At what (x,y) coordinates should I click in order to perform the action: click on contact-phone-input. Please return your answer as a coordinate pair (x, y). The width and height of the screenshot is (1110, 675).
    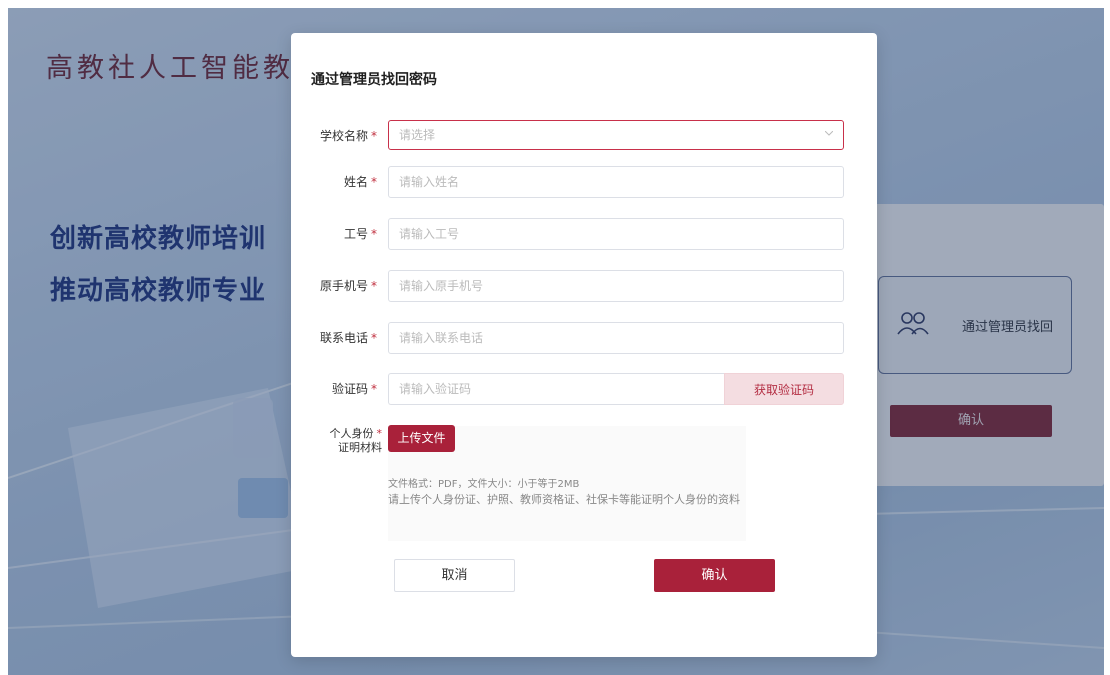
    Looking at the image, I should click on (616, 338).